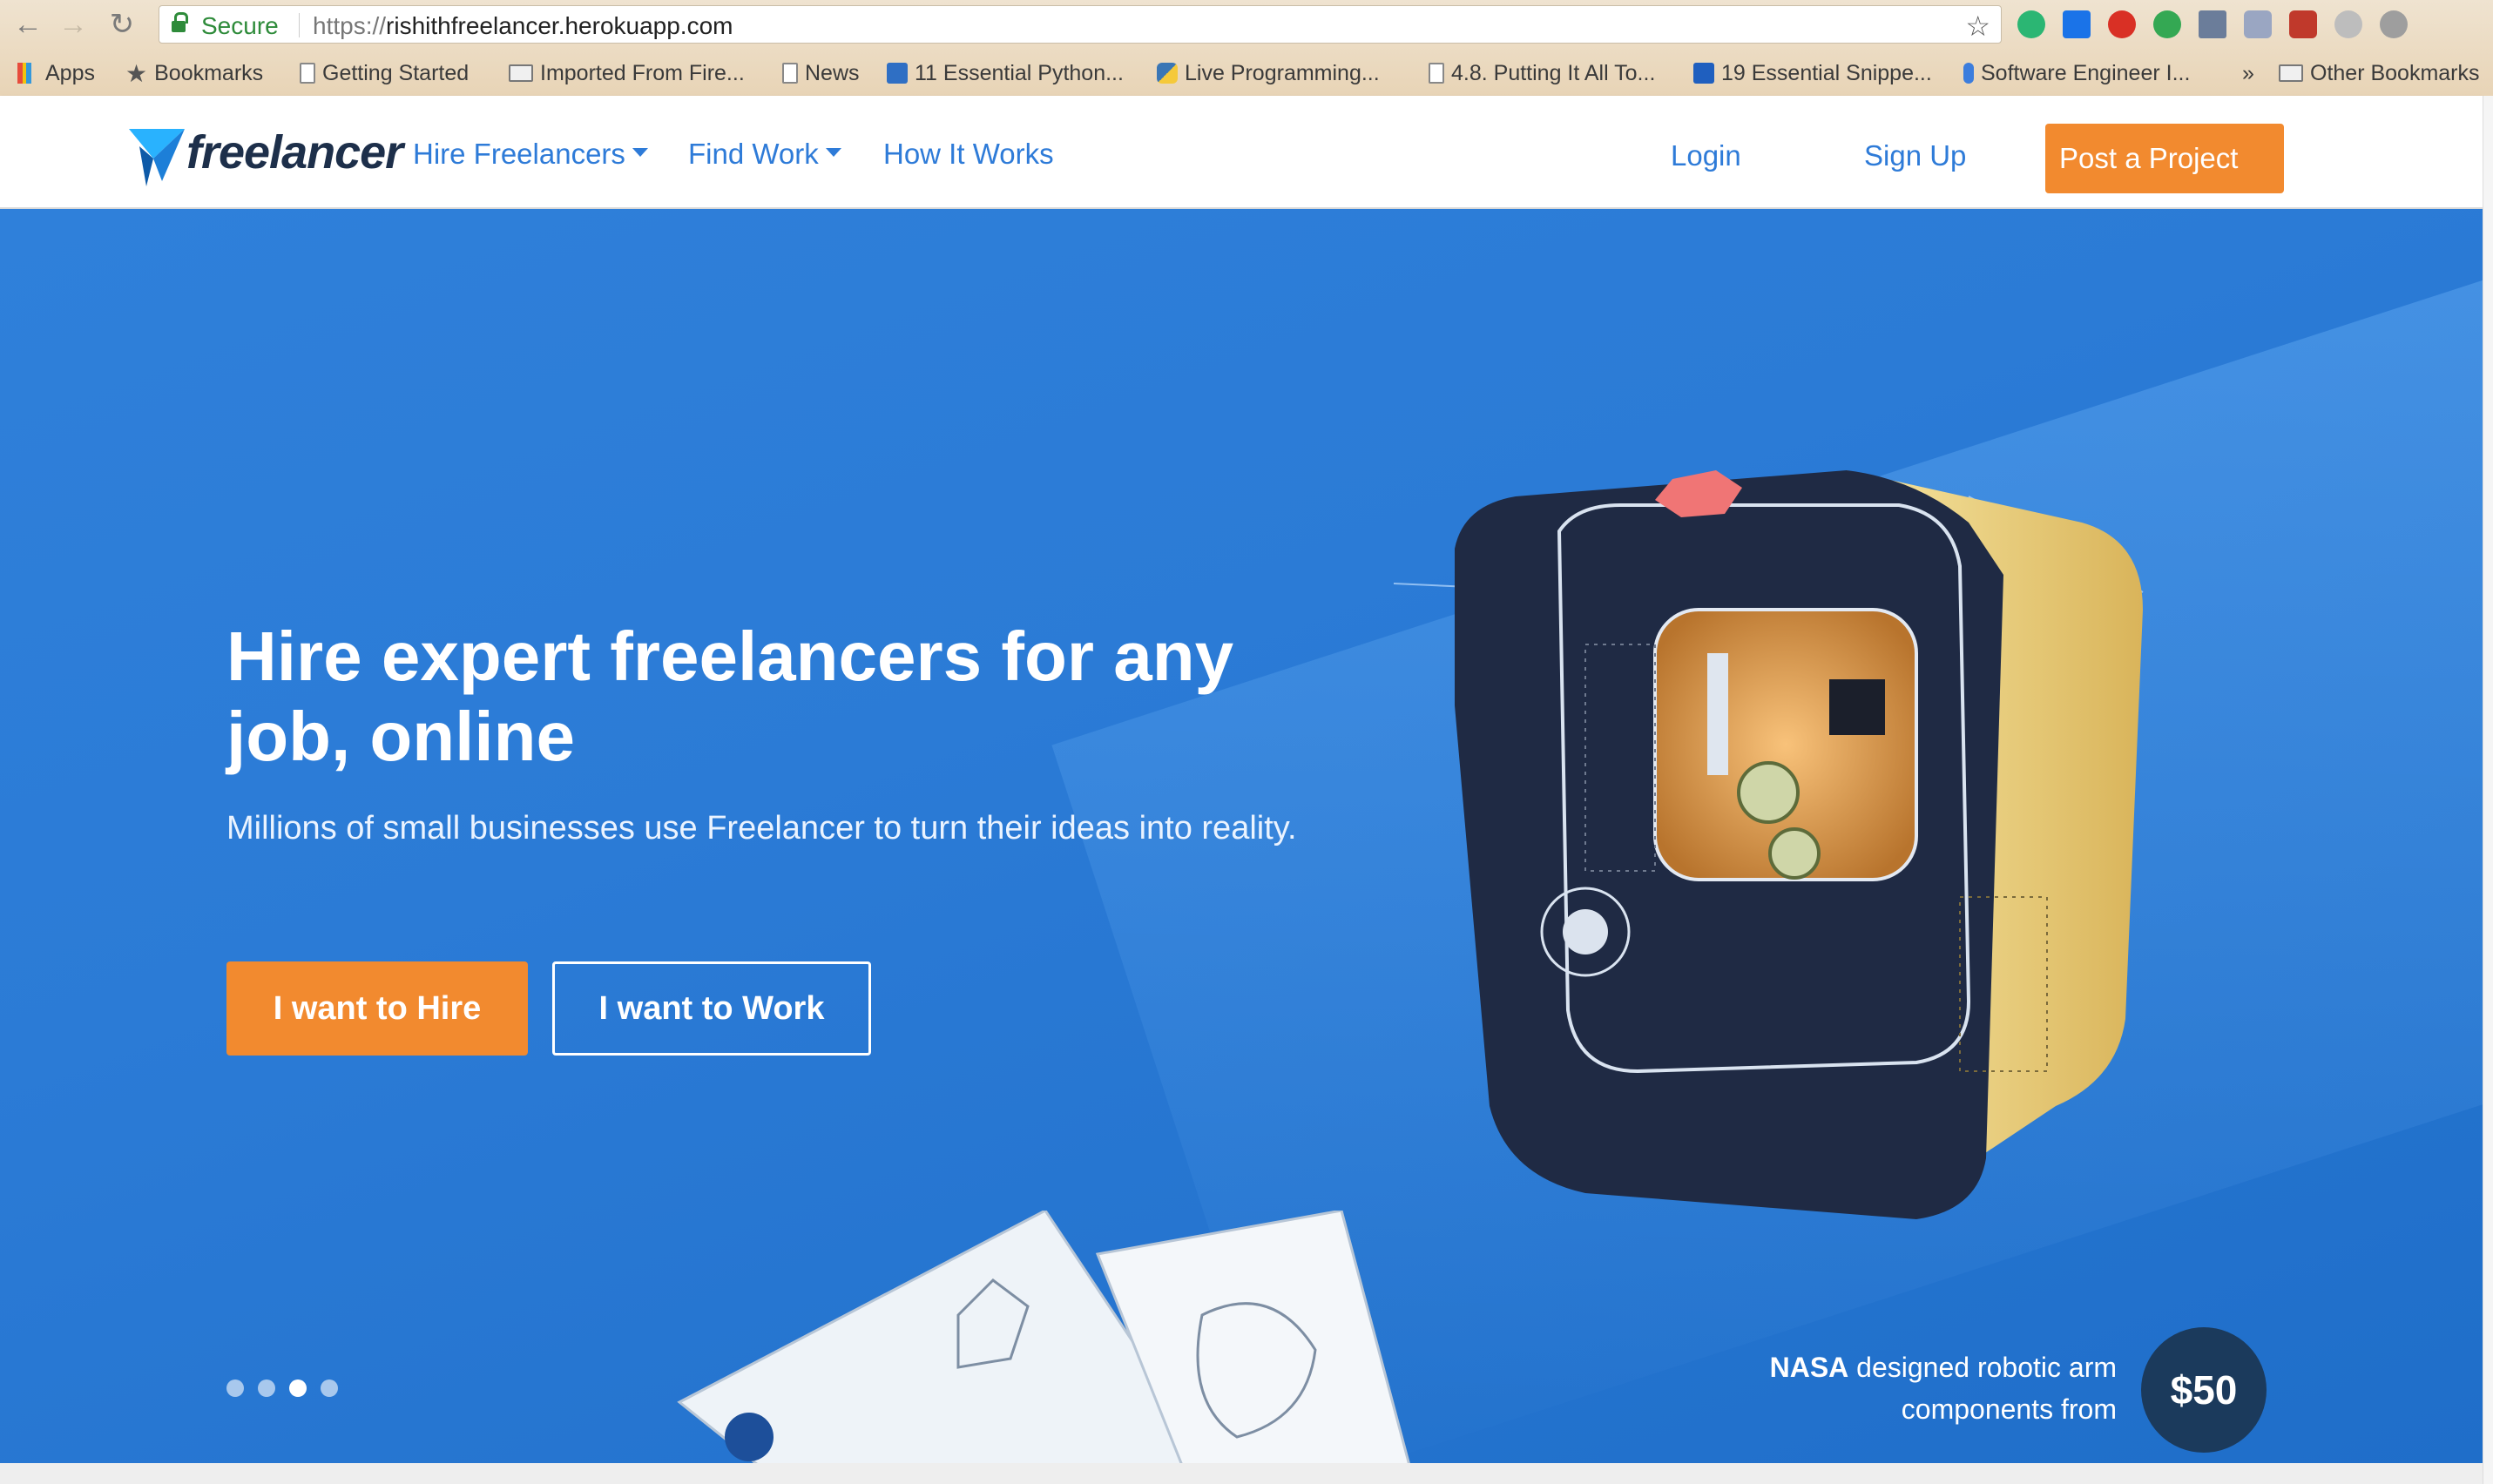  I want to click on profile-extension-icon, so click(2394, 24).